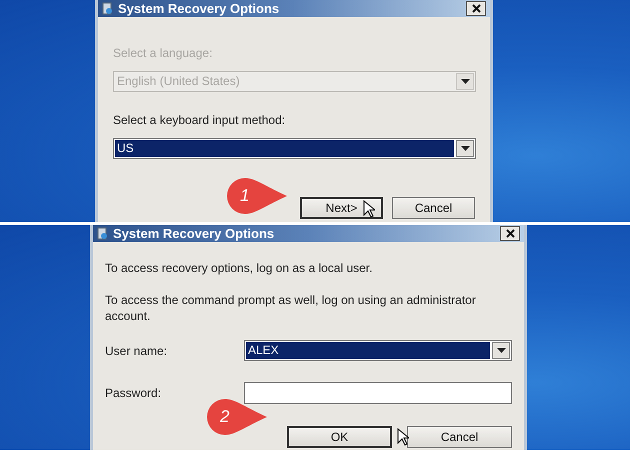  I want to click on step-badge: 1, so click(256, 196).